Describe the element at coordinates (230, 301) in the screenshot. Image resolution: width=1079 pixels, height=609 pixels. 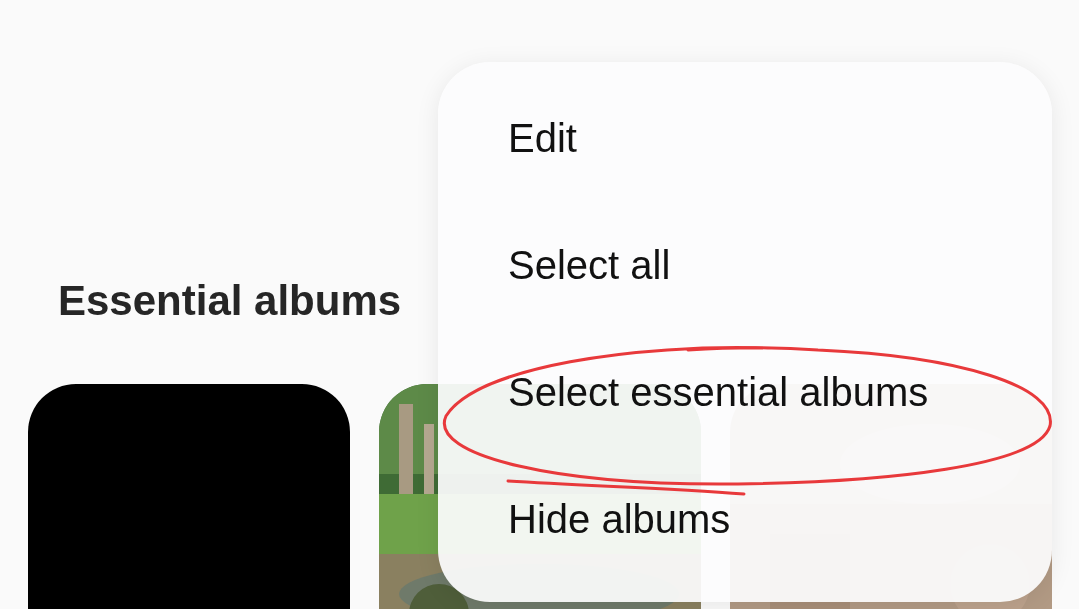
I see `section-title: Essential albums` at that location.